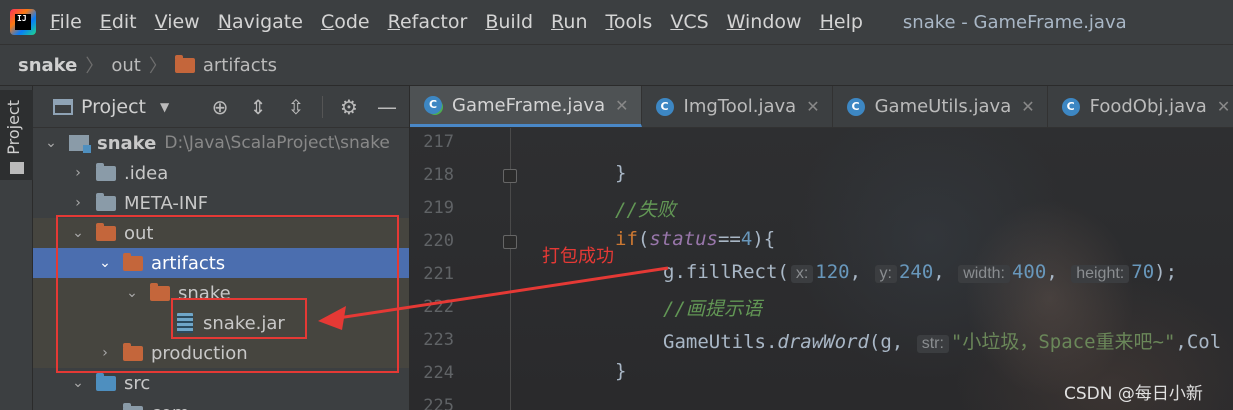 Image resolution: width=1233 pixels, height=410 pixels. Describe the element at coordinates (66, 22) in the screenshot. I see `menu-file: File` at that location.